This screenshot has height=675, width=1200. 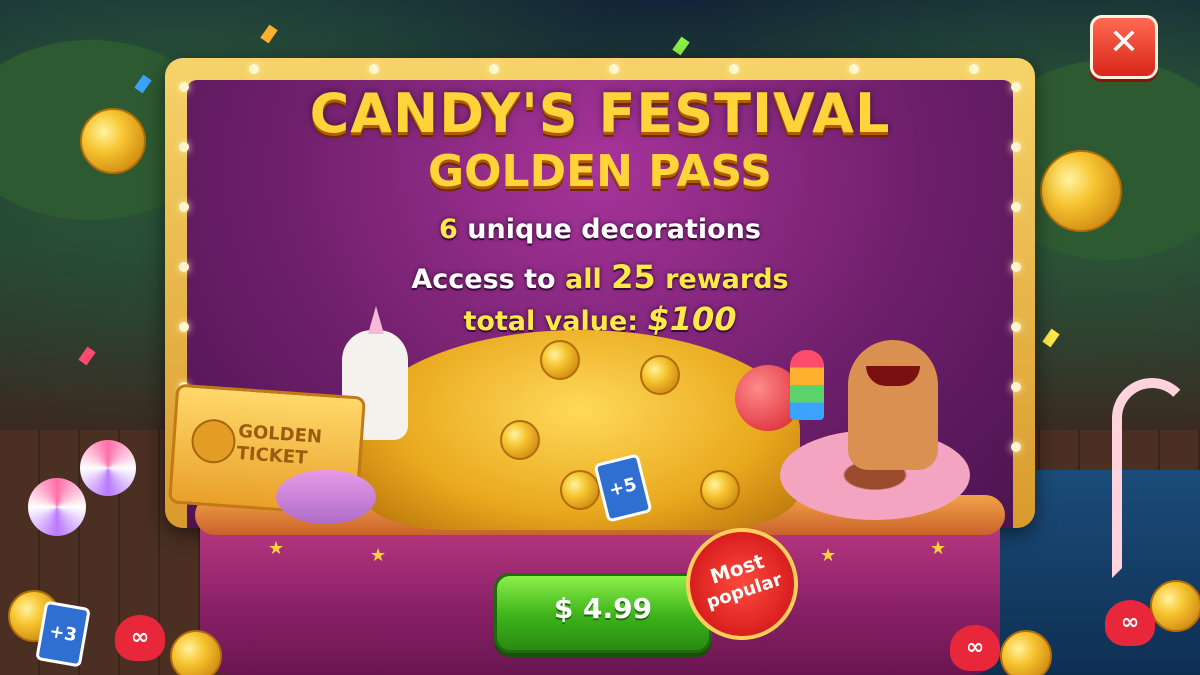 I want to click on macaron-decoration, so click(x=326, y=497).